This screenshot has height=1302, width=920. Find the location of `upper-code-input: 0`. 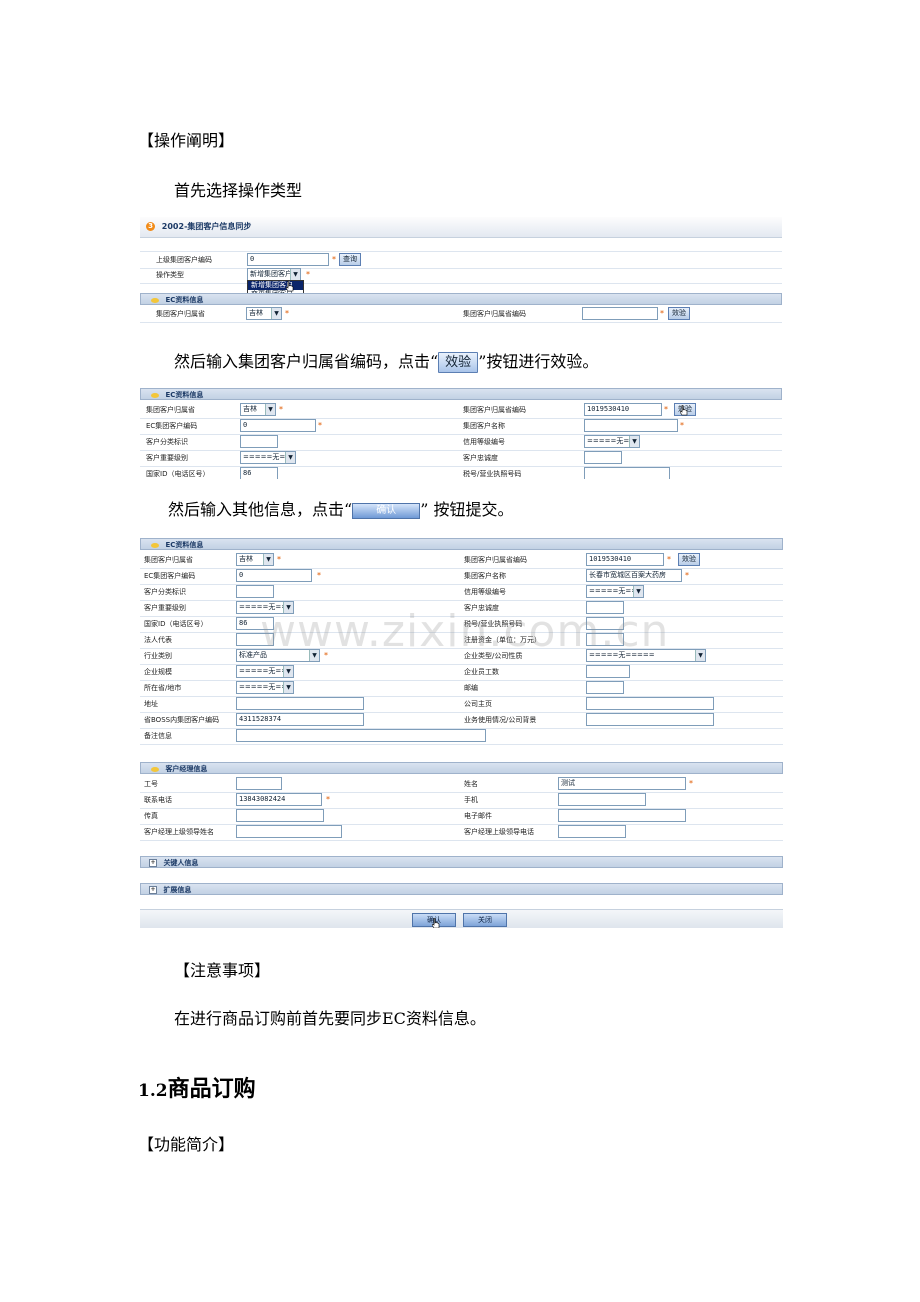

upper-code-input: 0 is located at coordinates (288, 259).